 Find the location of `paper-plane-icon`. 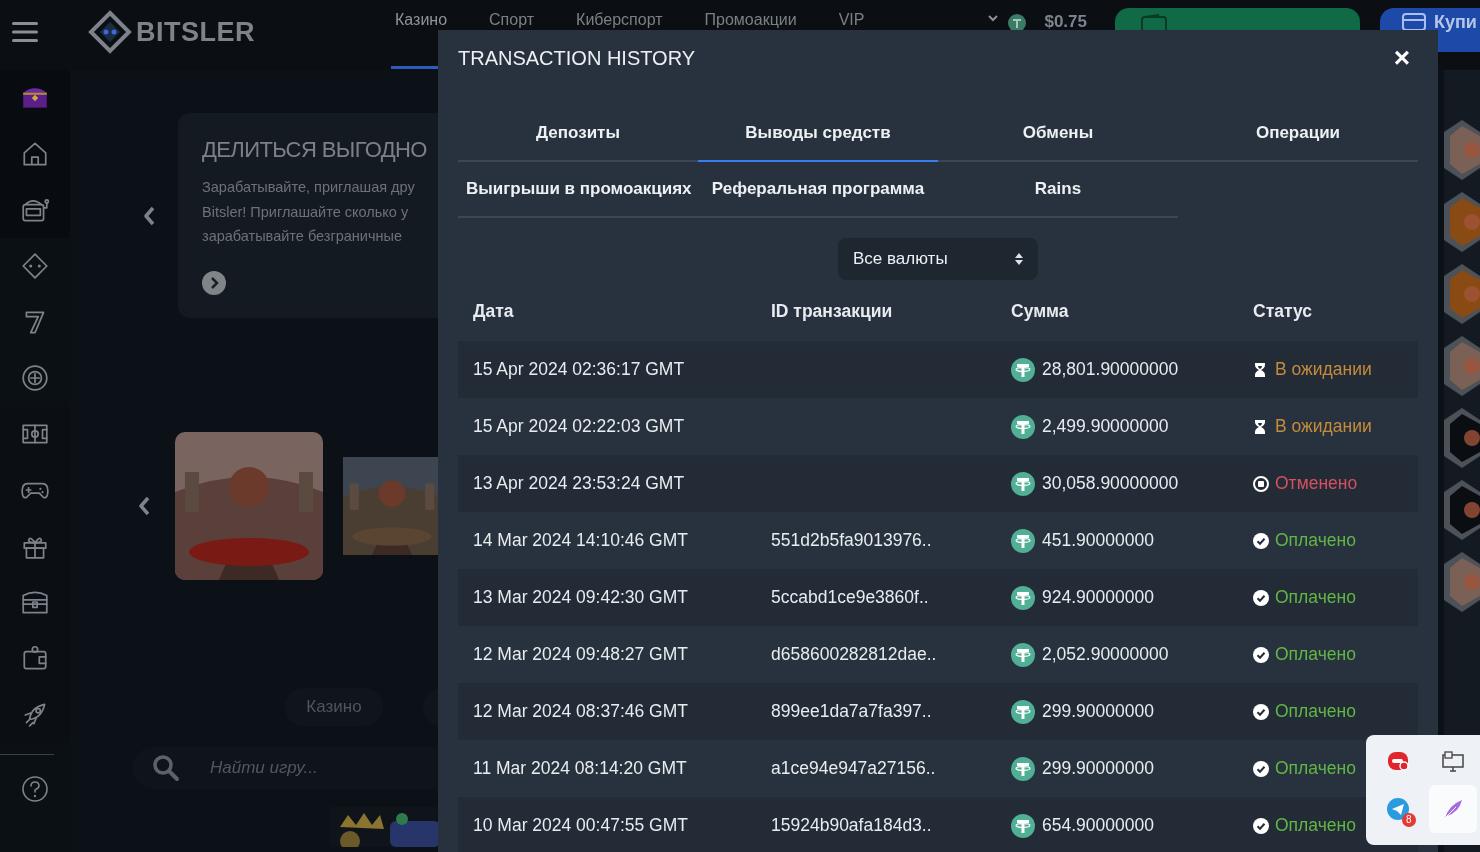

paper-plane-icon is located at coordinates (1397, 809).